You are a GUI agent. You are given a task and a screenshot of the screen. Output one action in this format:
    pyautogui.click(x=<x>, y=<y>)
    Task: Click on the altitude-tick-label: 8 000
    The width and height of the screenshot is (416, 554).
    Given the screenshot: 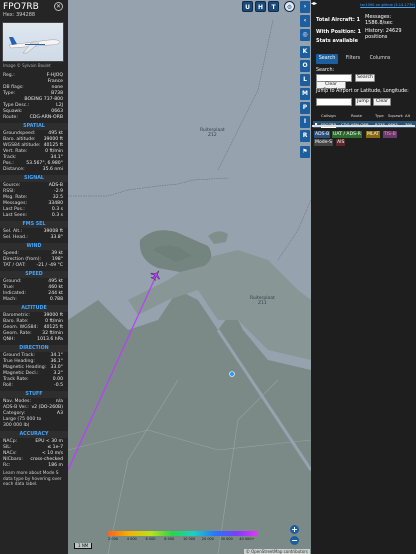 What is the action you would take?
    pyautogui.click(x=169, y=539)
    